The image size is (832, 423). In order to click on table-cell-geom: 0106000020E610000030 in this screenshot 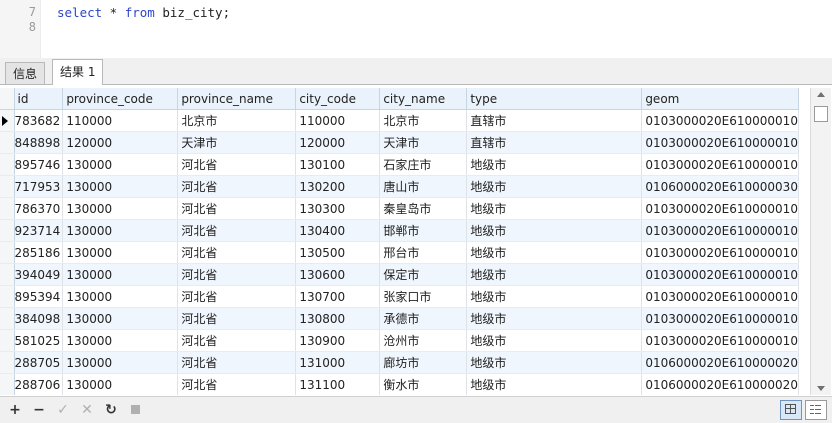, I will do `click(720, 186)`.